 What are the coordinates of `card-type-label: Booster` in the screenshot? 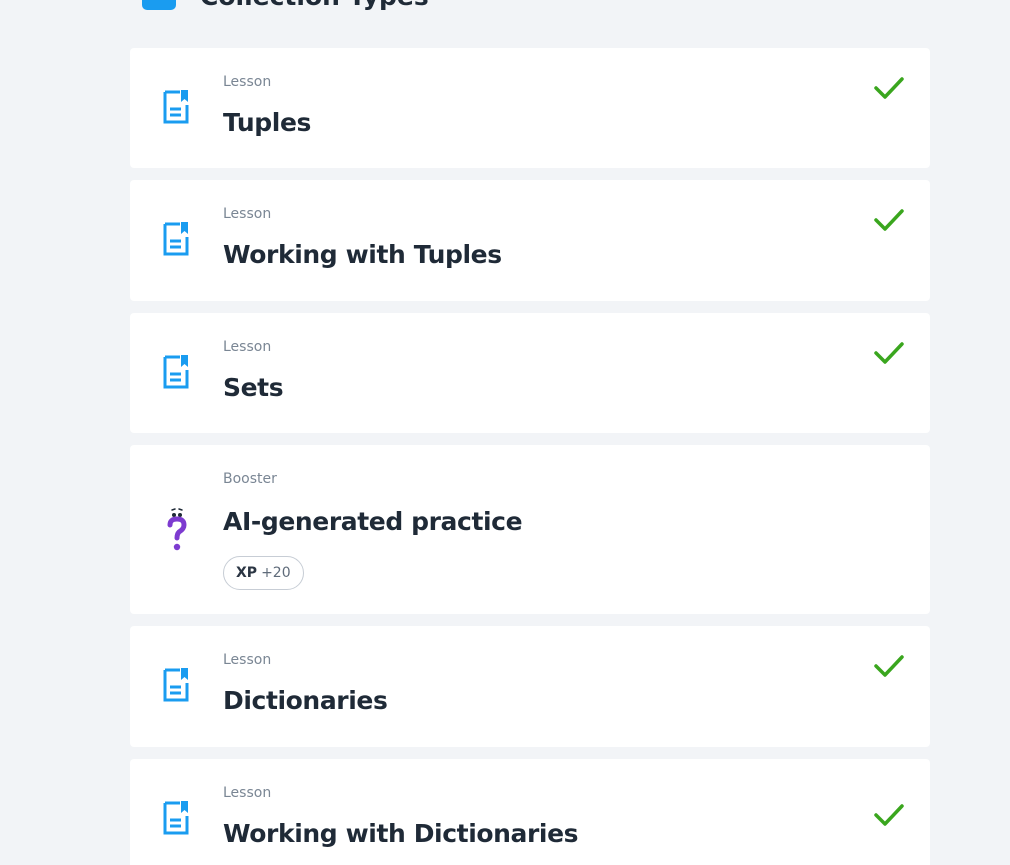 It's located at (250, 479).